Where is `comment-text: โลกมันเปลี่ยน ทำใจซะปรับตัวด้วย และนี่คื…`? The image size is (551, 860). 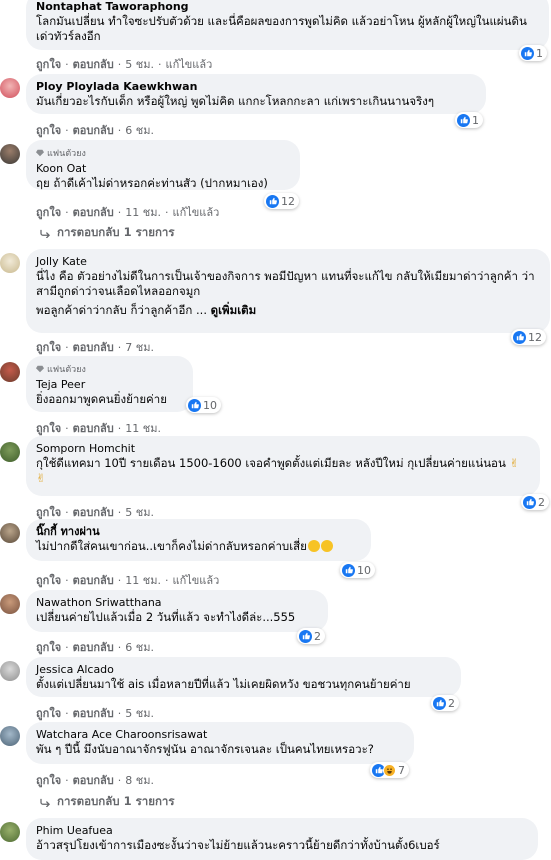 comment-text: โลกมันเปลี่ยน ทำใจซะปรับตัวด้วย และนี่คื… is located at coordinates (283, 28).